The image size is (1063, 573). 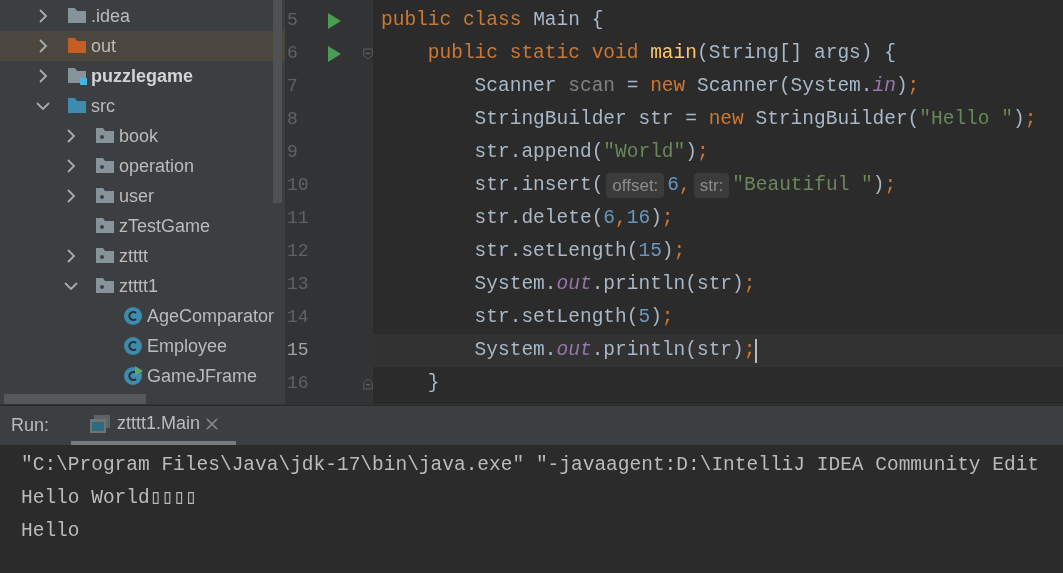 I want to click on console-line: Hello, so click(x=51, y=531).